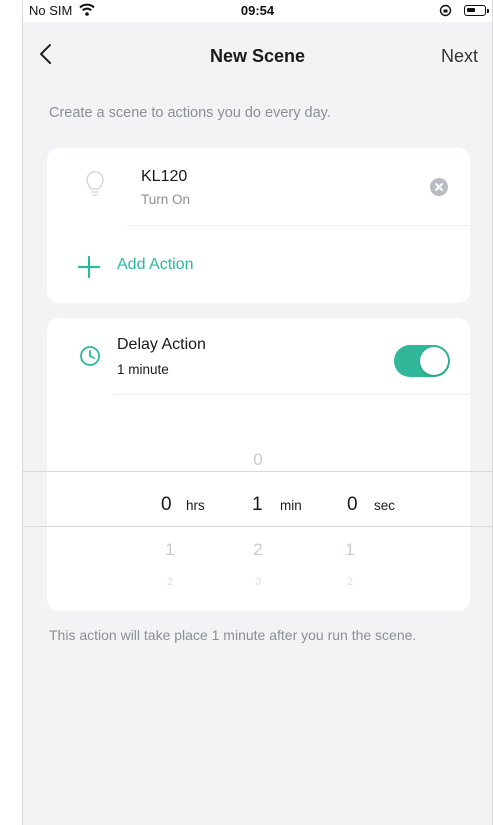 The width and height of the screenshot is (493, 825). What do you see at coordinates (385, 505) in the screenshot?
I see `picker-sec-unit: sec` at bounding box center [385, 505].